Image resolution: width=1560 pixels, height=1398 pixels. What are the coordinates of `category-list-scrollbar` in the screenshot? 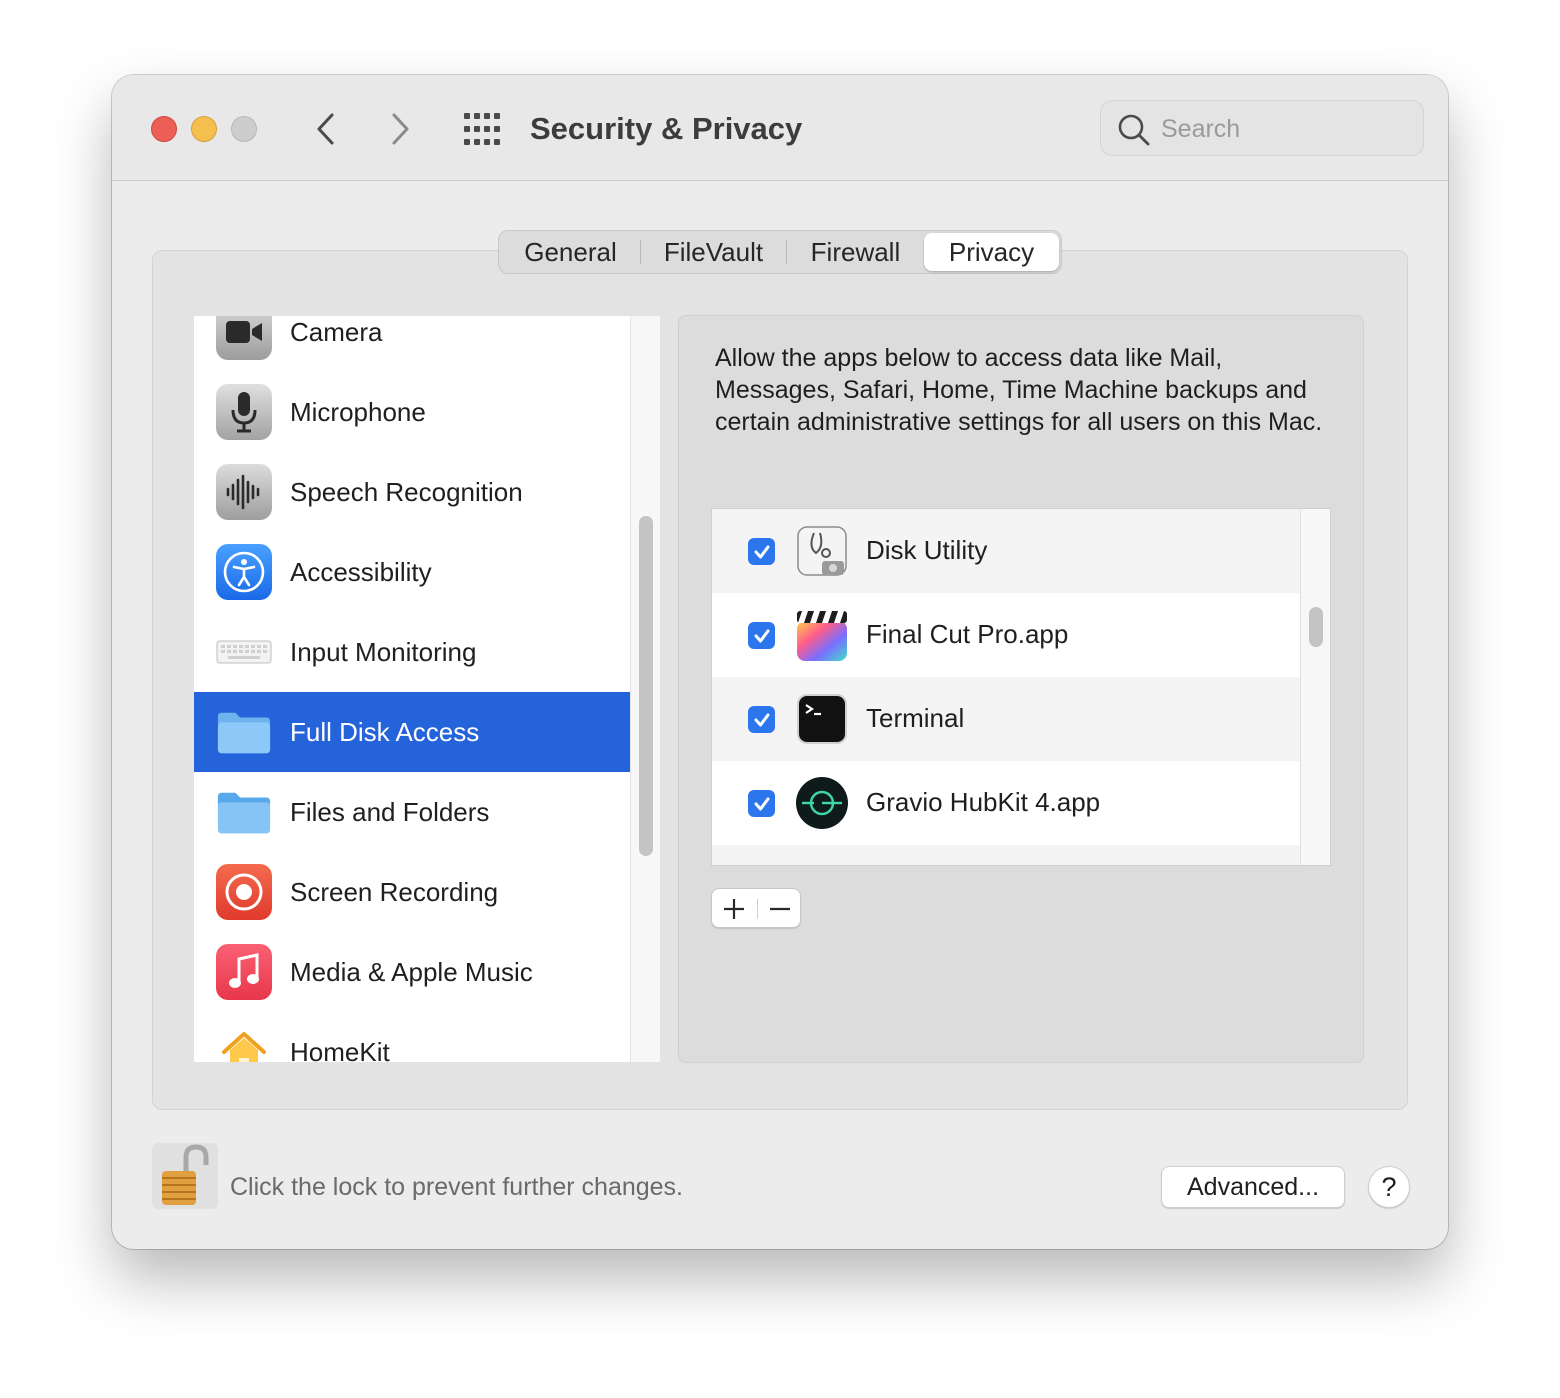 It's located at (645, 689).